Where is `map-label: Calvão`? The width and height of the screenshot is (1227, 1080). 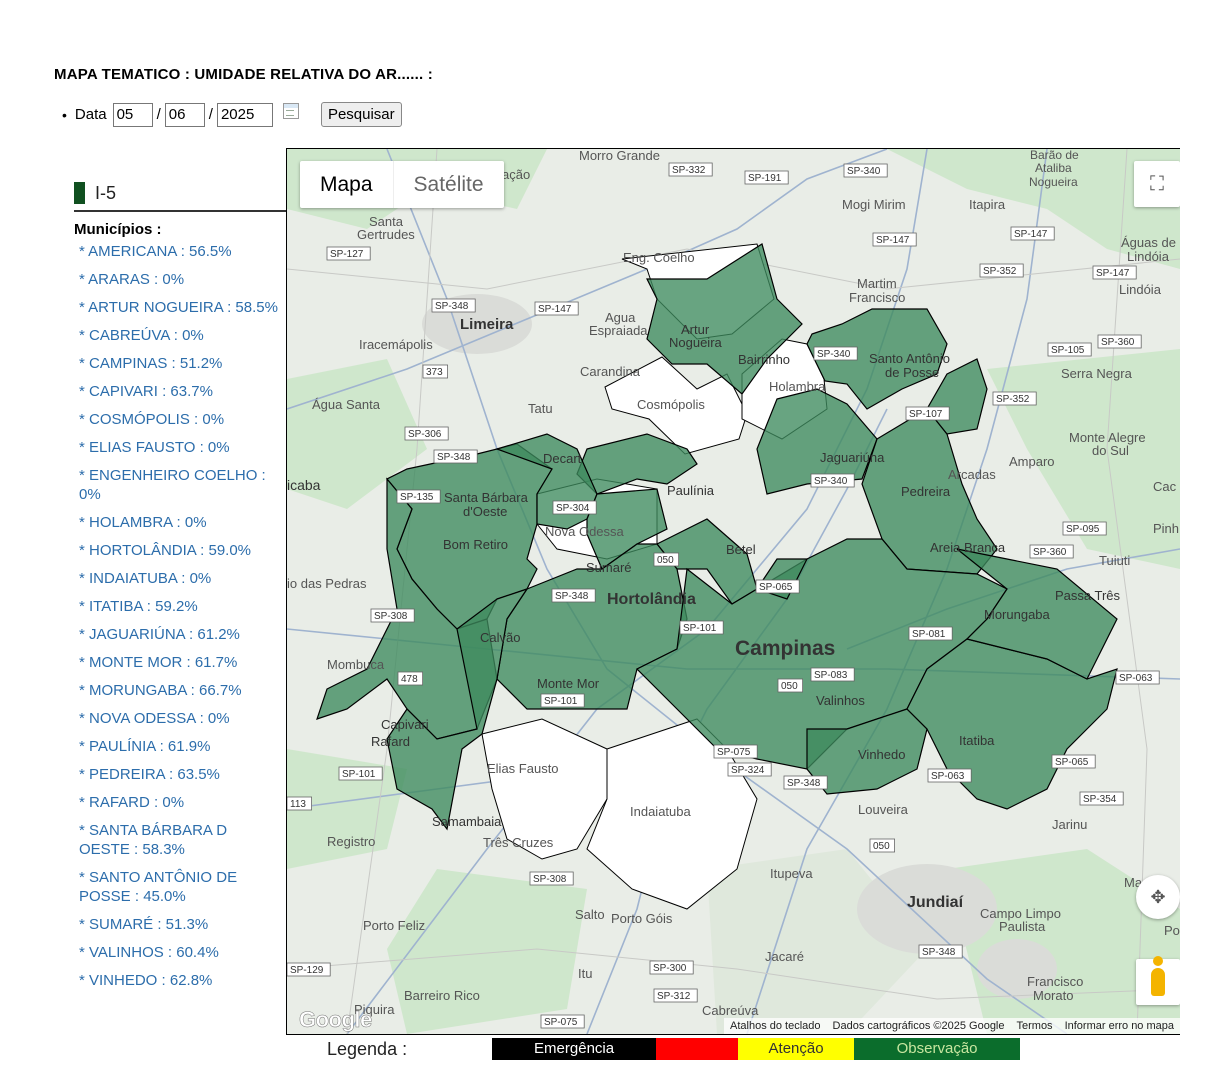
map-label: Calvão is located at coordinates (500, 637).